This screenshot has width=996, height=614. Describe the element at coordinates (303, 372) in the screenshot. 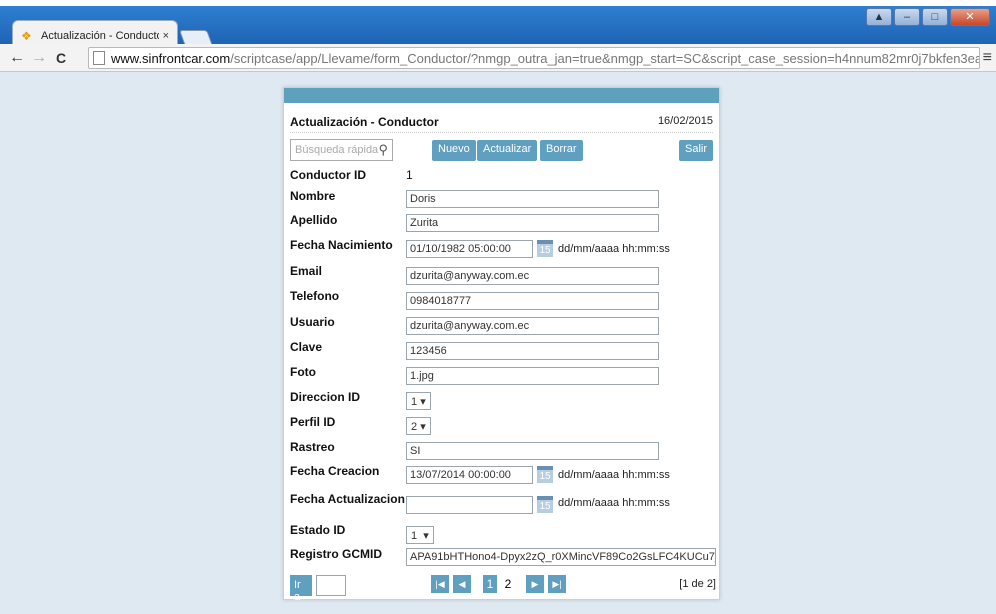

I see `foto-label: Foto` at that location.